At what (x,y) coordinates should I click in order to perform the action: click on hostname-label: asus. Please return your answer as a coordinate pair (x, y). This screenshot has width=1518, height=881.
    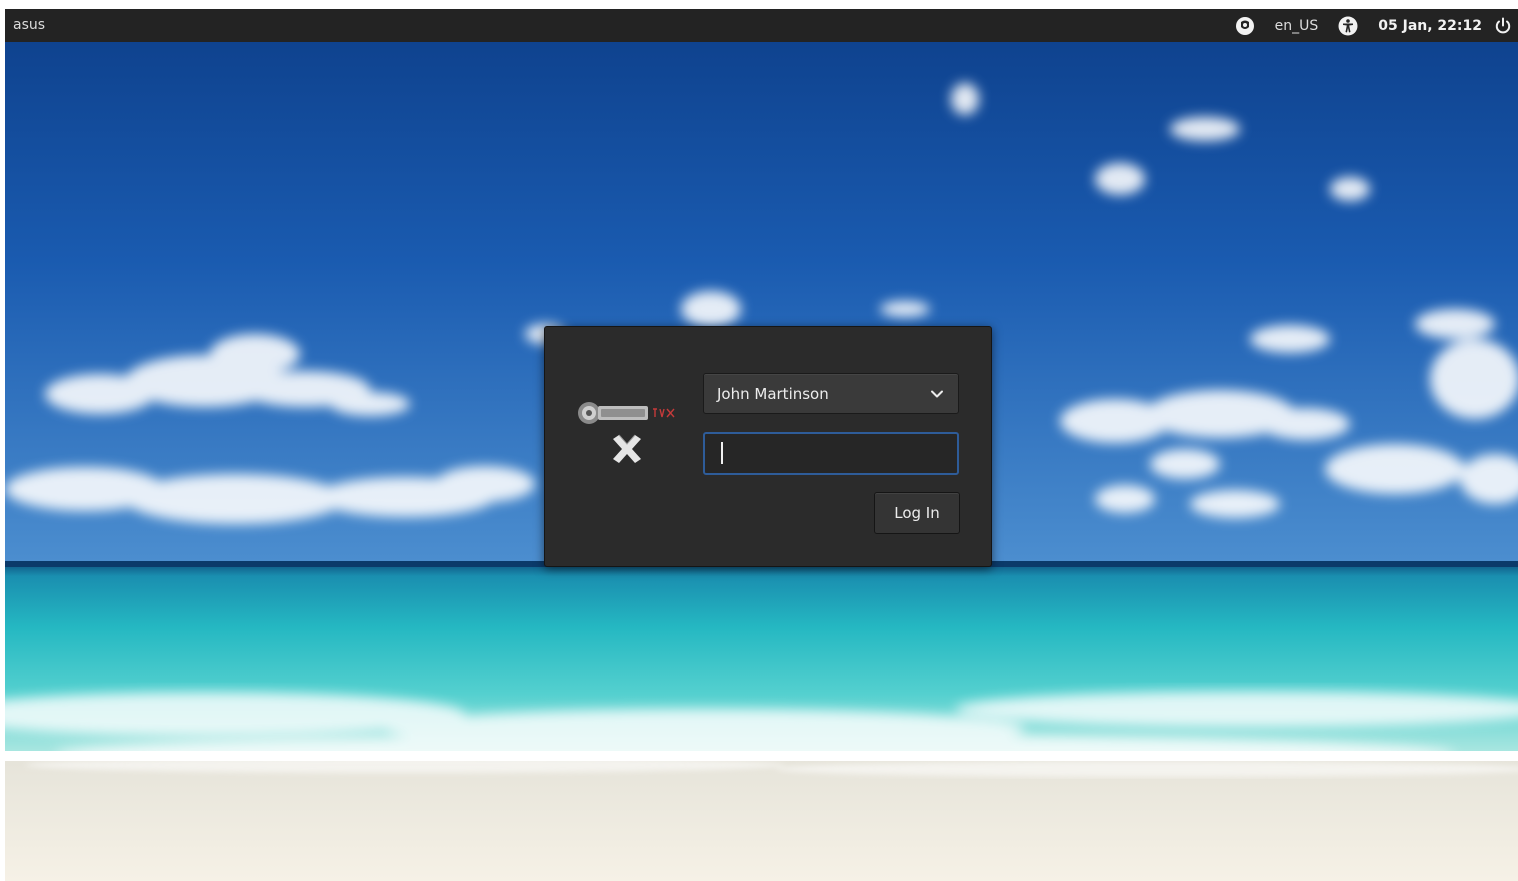
    Looking at the image, I should click on (29, 25).